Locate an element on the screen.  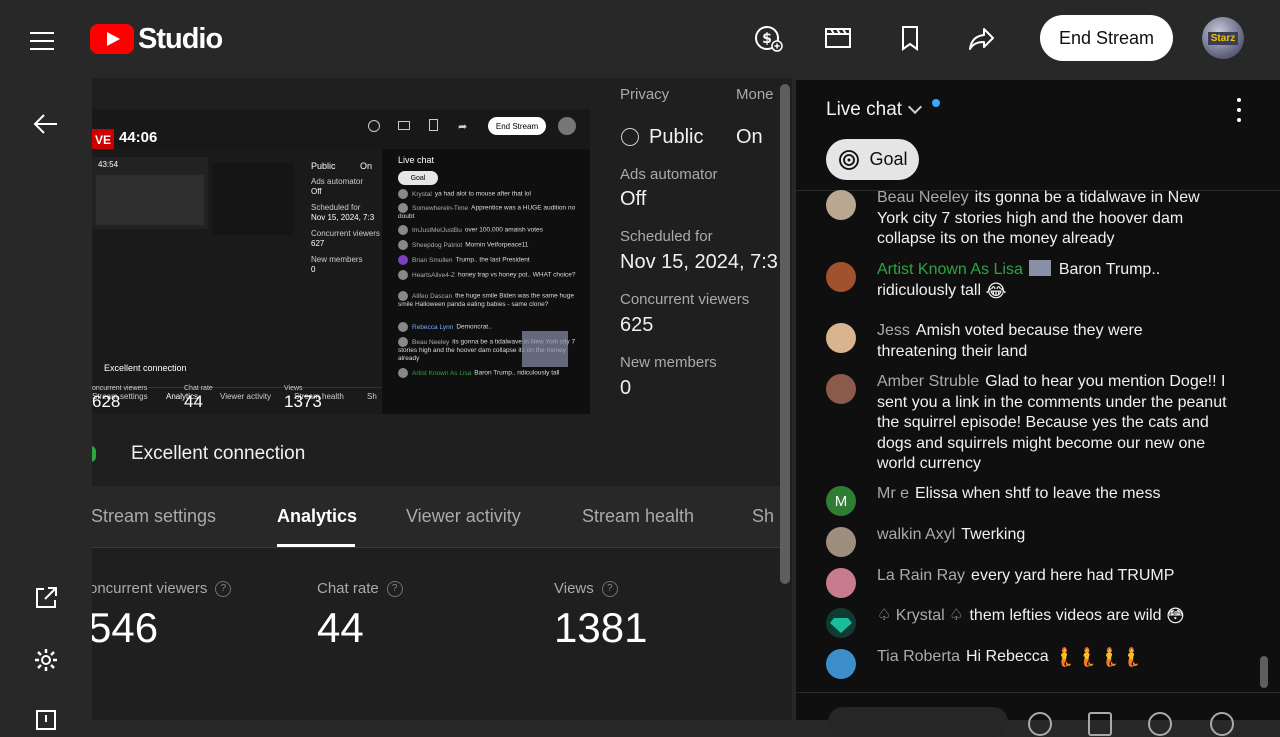
member-badge-icon is located at coordinates (1039, 268).